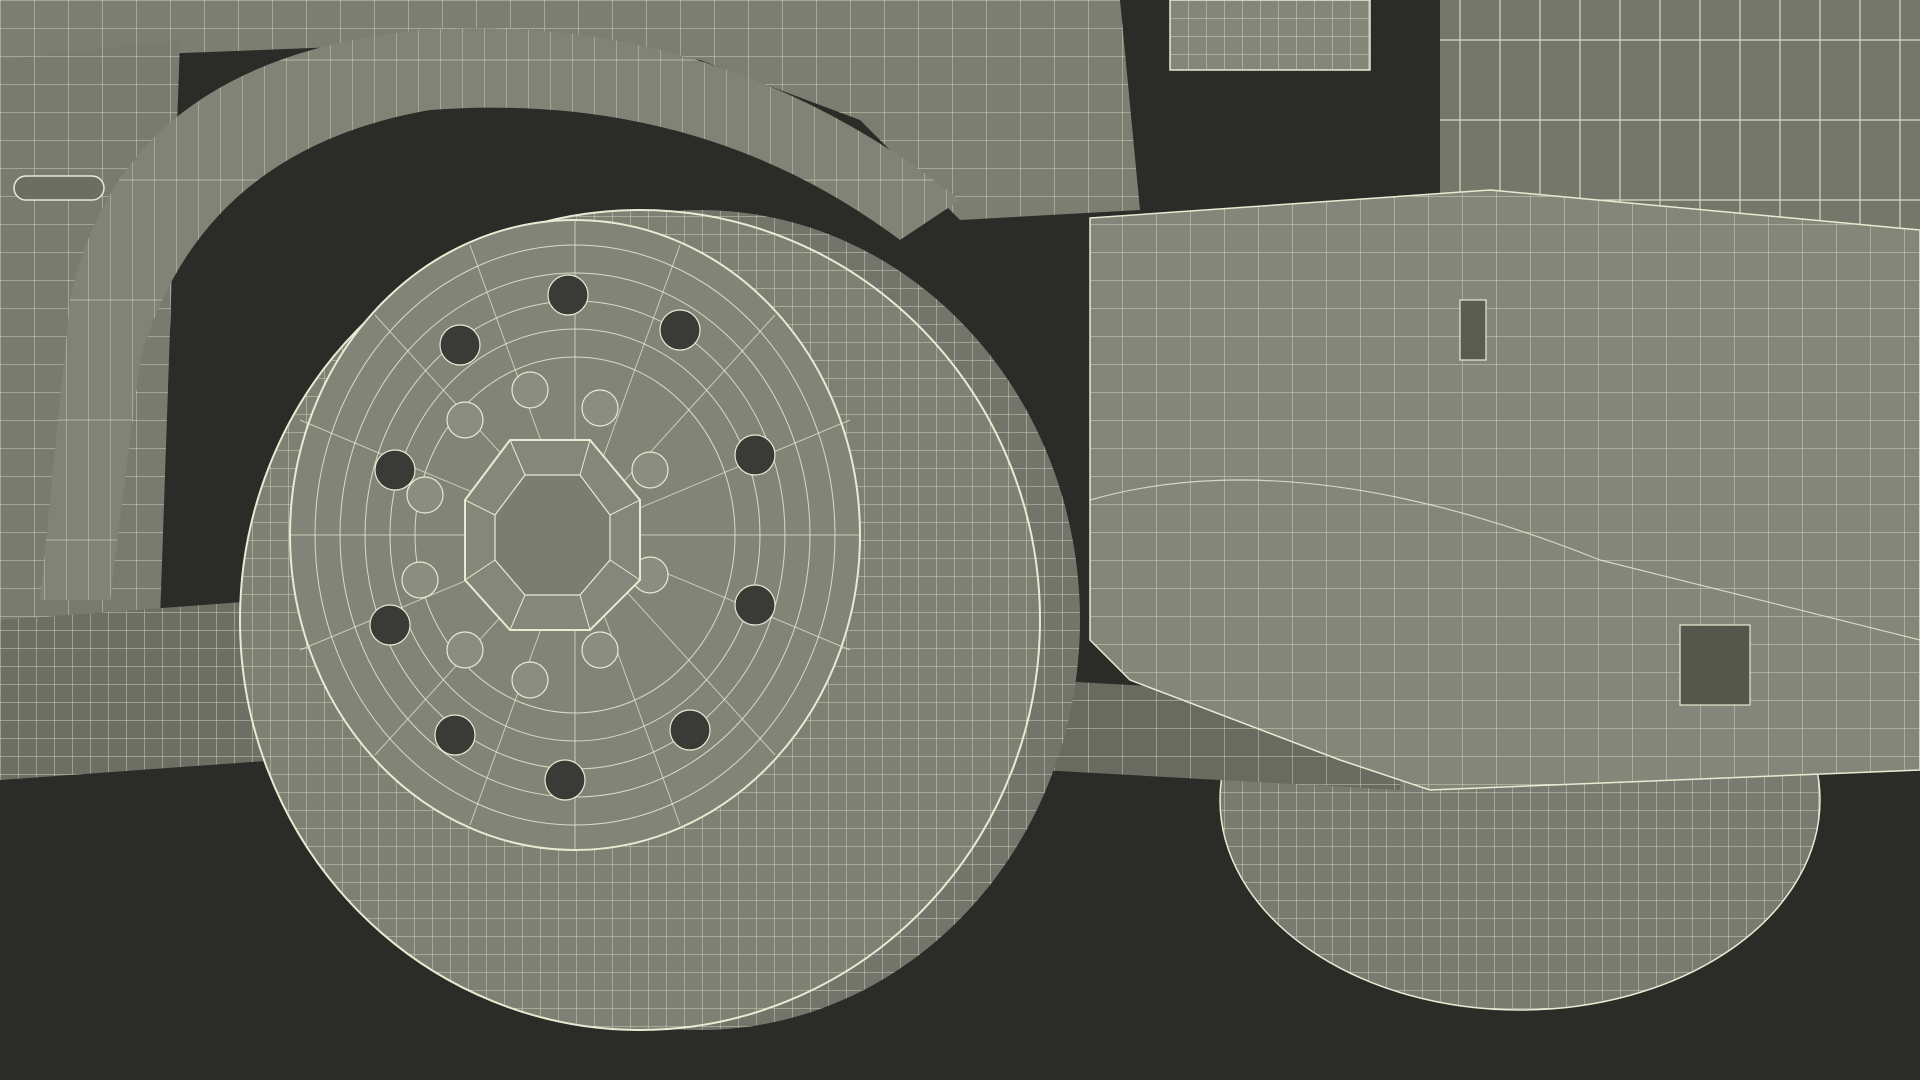 The height and width of the screenshot is (1080, 1920). Describe the element at coordinates (1473, 330) in the screenshot. I see `bumper-slot-upper` at that location.